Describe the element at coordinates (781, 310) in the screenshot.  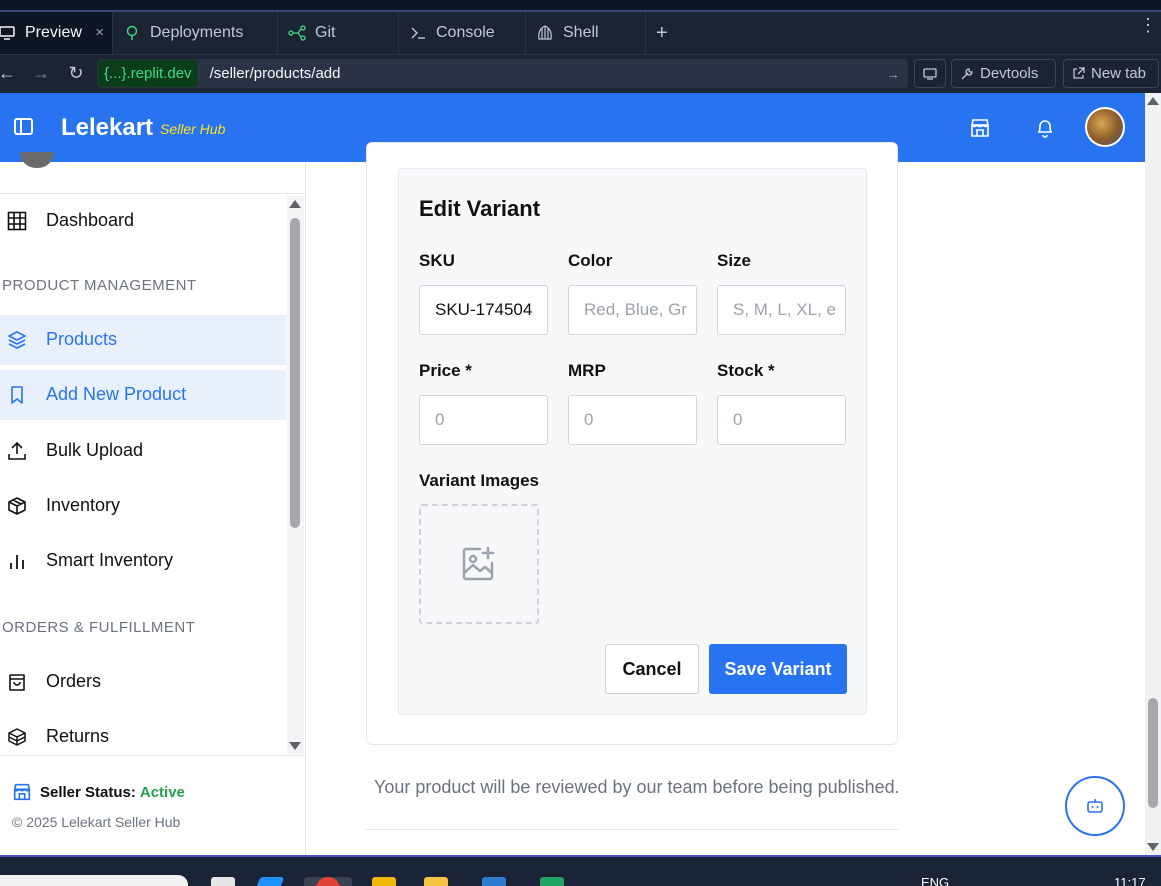
I see `size-field: S, M, L, XL, e` at that location.